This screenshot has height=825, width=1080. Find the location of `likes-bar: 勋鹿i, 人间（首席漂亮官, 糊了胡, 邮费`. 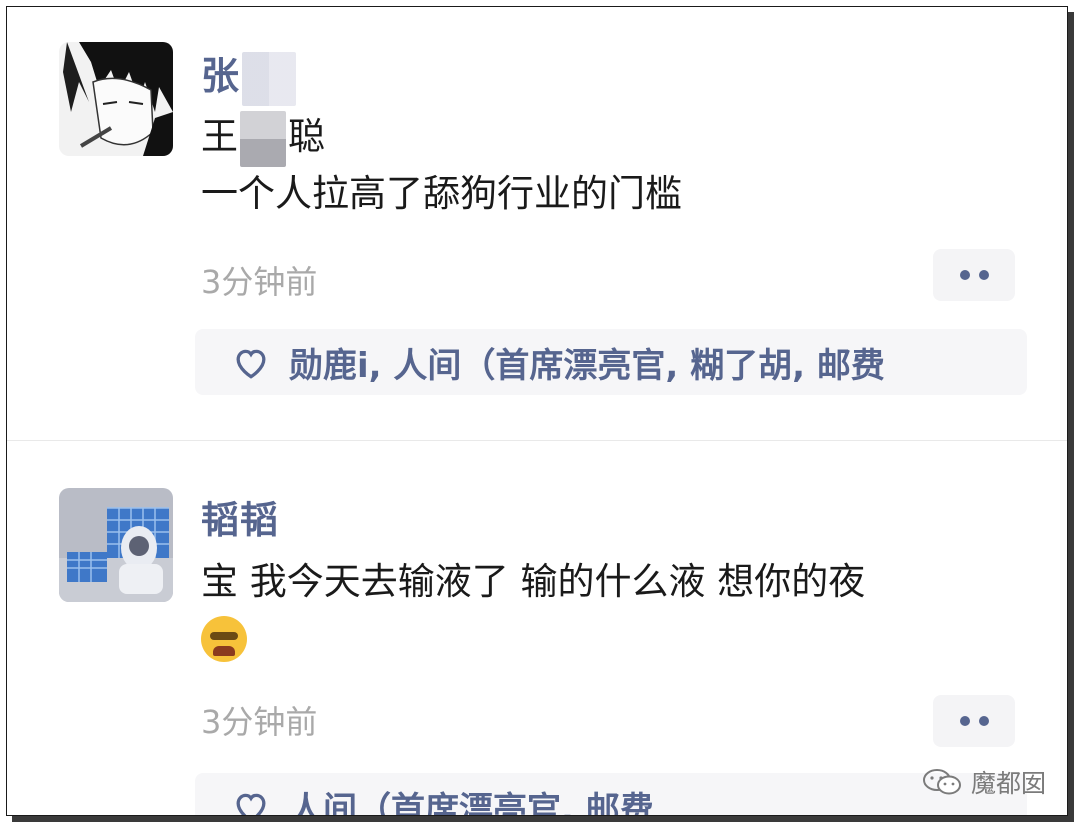

likes-bar: 勋鹿i, 人间（首席漂亮官, 糊了胡, 邮费 is located at coordinates (611, 362).